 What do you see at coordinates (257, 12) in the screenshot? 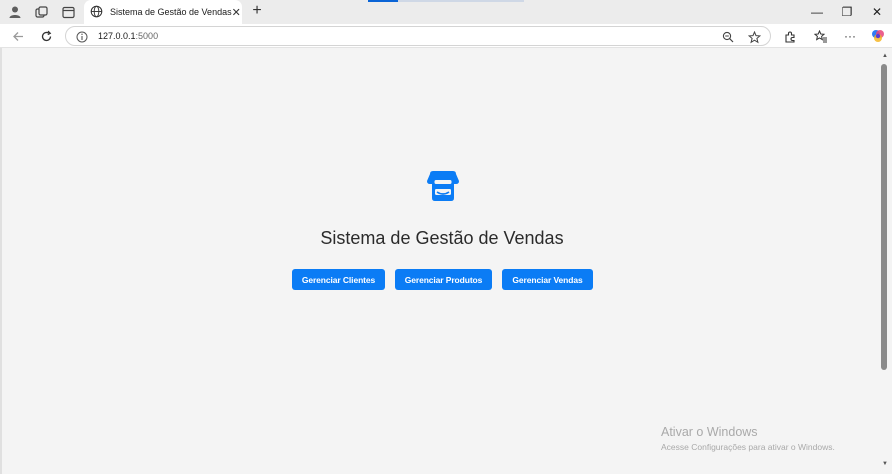
I see `new-tab-button: +` at bounding box center [257, 12].